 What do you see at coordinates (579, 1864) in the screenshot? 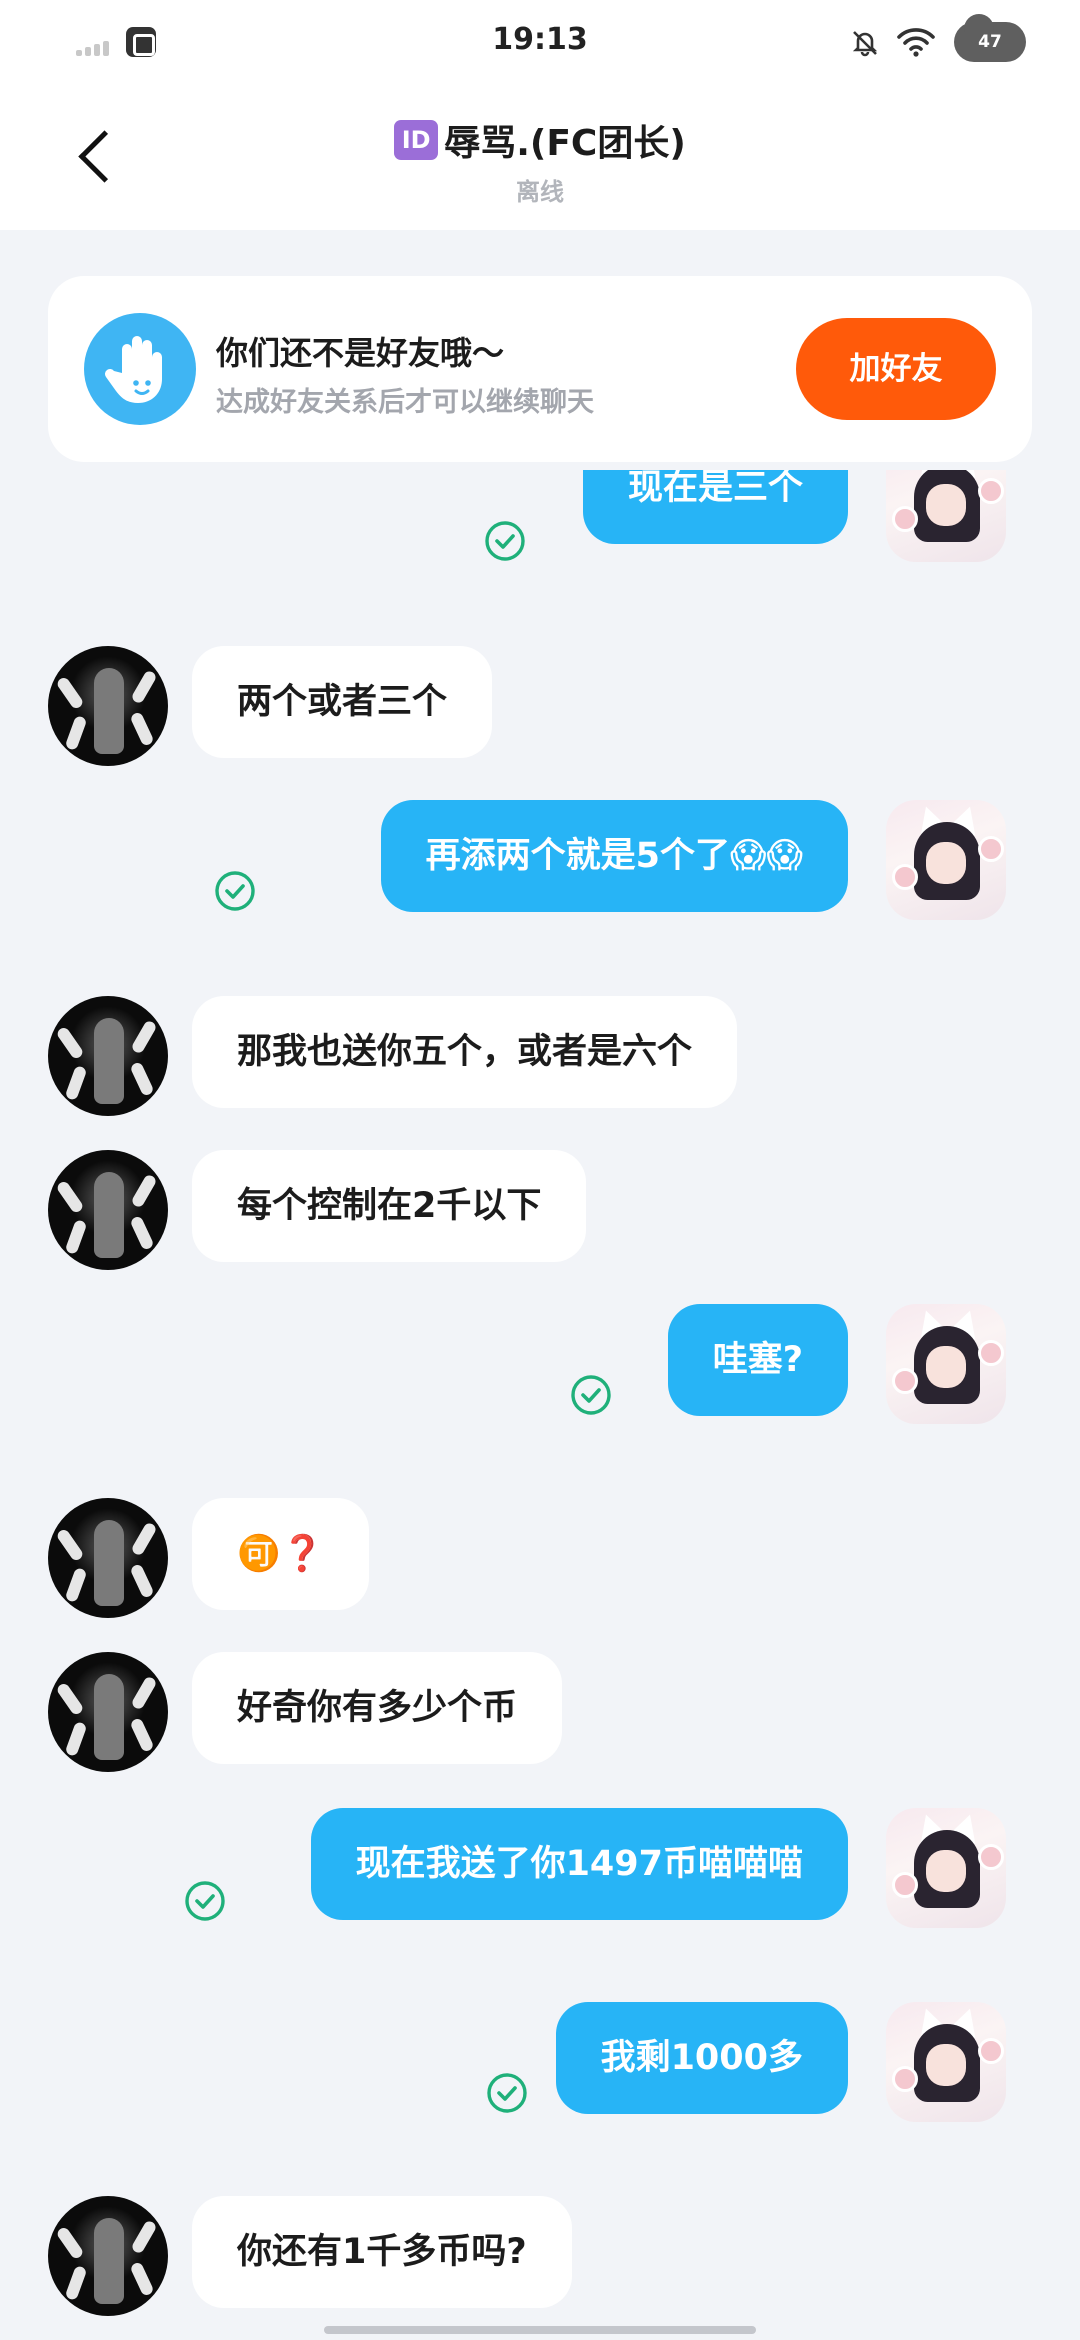
I see `message-bubble-outgoing: 现在我送了你1497币喵喵喵` at bounding box center [579, 1864].